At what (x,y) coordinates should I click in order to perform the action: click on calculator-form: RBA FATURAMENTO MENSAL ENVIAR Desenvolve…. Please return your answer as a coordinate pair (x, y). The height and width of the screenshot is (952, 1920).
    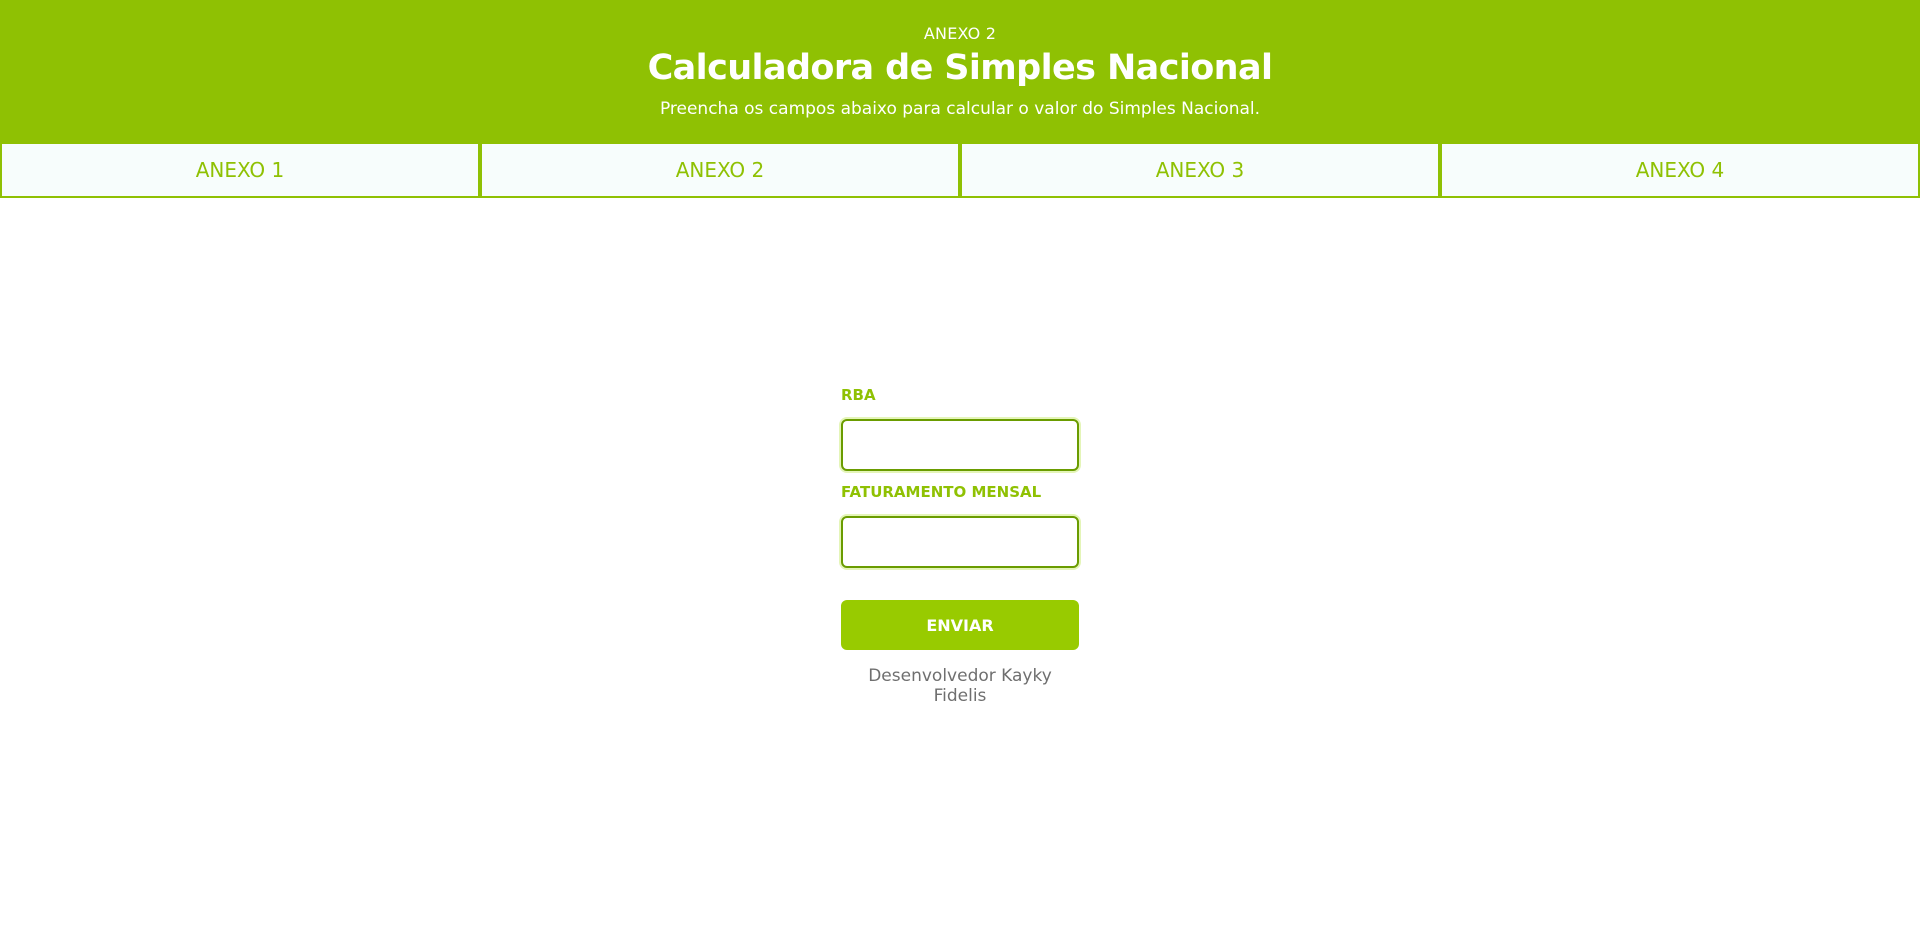
    Looking at the image, I should click on (960, 543).